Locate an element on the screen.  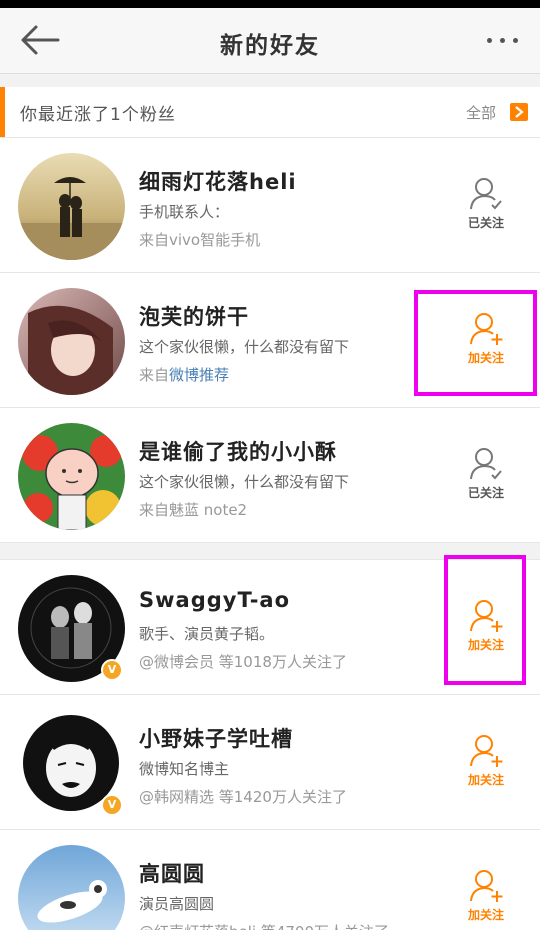
user-desc: 歌手、演员黄子韬。 is located at coordinates (207, 634).